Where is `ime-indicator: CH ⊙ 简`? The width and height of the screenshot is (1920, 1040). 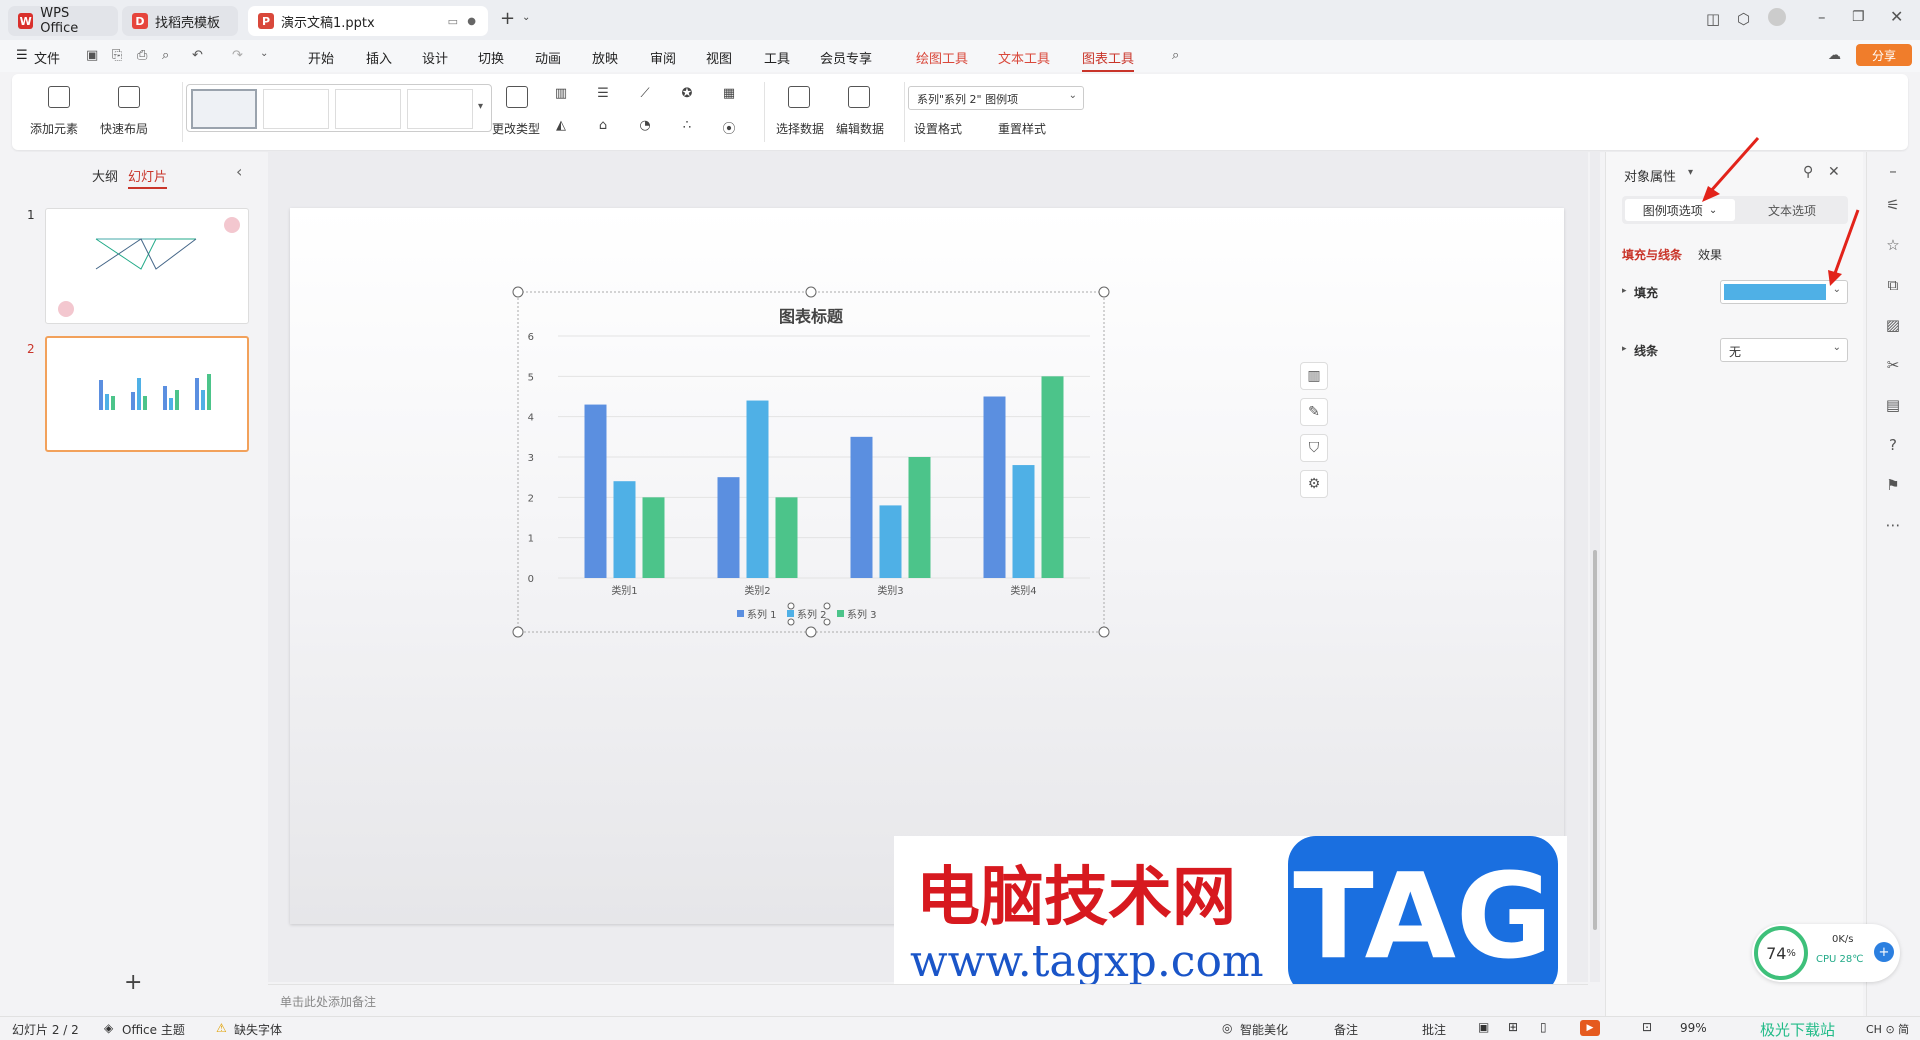
ime-indicator: CH ⊙ 简 is located at coordinates (1887, 1029).